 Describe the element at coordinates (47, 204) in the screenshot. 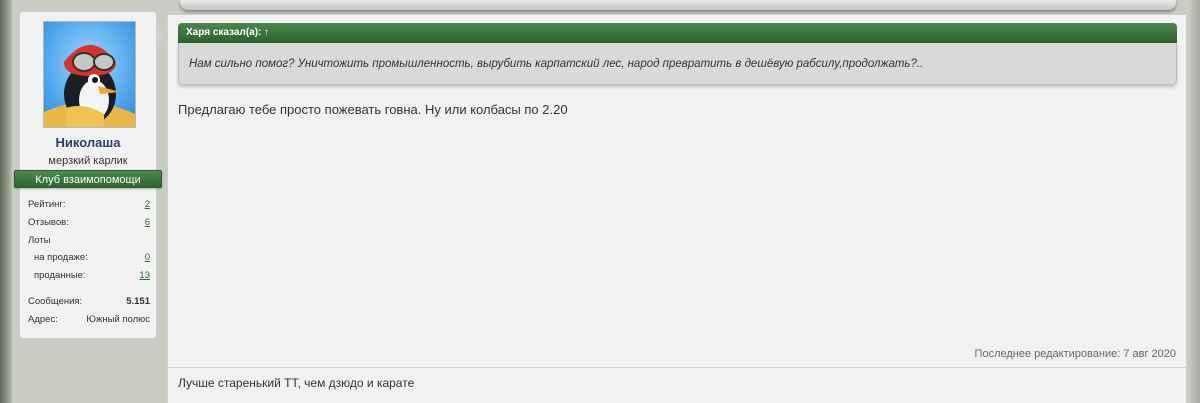

I see `stat-label: Рейтинг:` at that location.